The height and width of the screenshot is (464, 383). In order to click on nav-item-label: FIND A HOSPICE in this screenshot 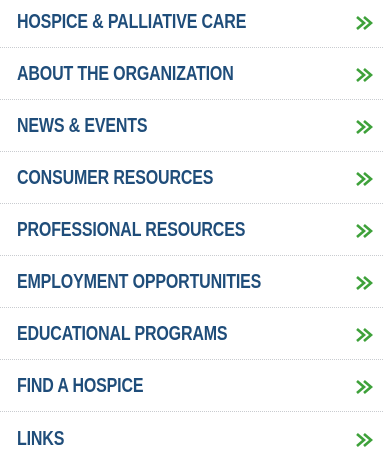, I will do `click(80, 386)`.